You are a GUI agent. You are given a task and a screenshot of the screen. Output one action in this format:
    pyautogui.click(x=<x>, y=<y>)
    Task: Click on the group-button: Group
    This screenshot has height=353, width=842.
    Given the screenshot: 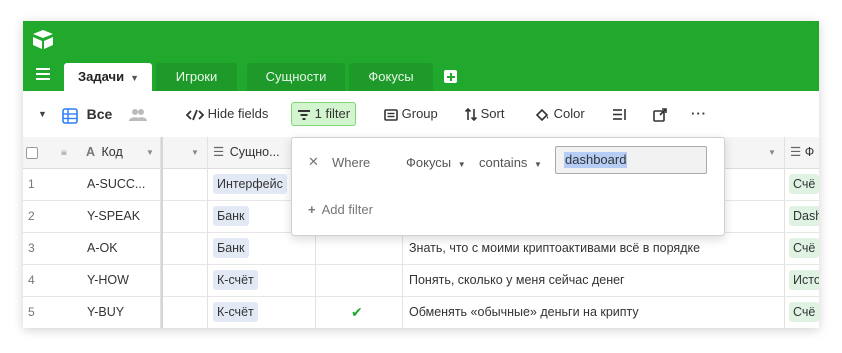 What is the action you would take?
    pyautogui.click(x=411, y=114)
    